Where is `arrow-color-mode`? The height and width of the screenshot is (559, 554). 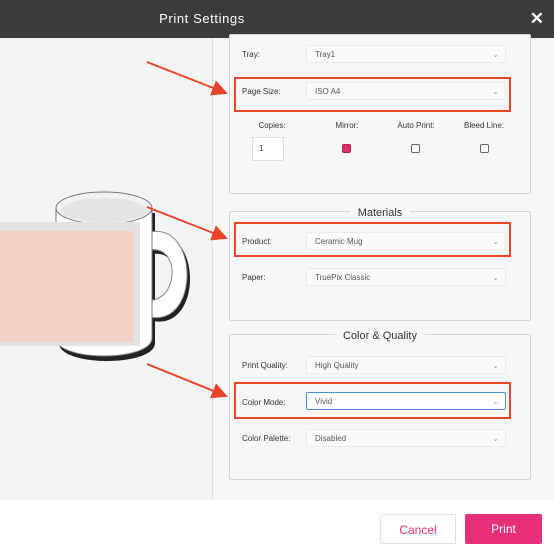
arrow-color-mode is located at coordinates (187, 381).